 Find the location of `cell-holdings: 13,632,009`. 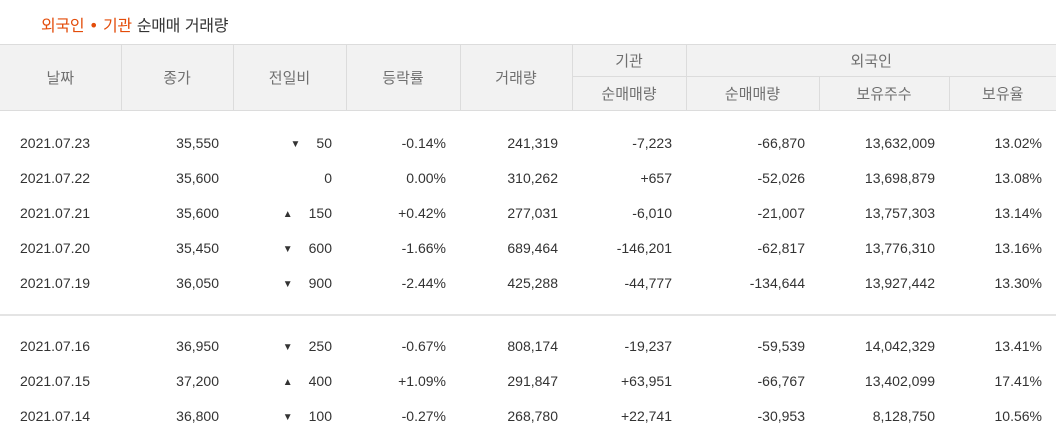

cell-holdings: 13,632,009 is located at coordinates (899, 143).